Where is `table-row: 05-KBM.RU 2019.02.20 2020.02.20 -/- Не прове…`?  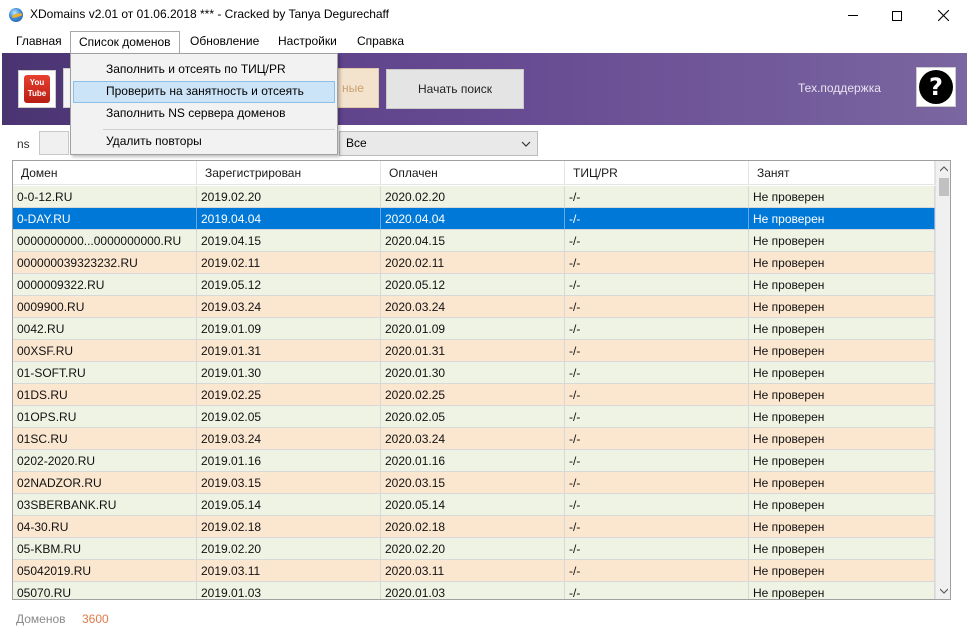
table-row: 05-KBM.RU 2019.02.20 2020.02.20 -/- Не прове… is located at coordinates (474, 549).